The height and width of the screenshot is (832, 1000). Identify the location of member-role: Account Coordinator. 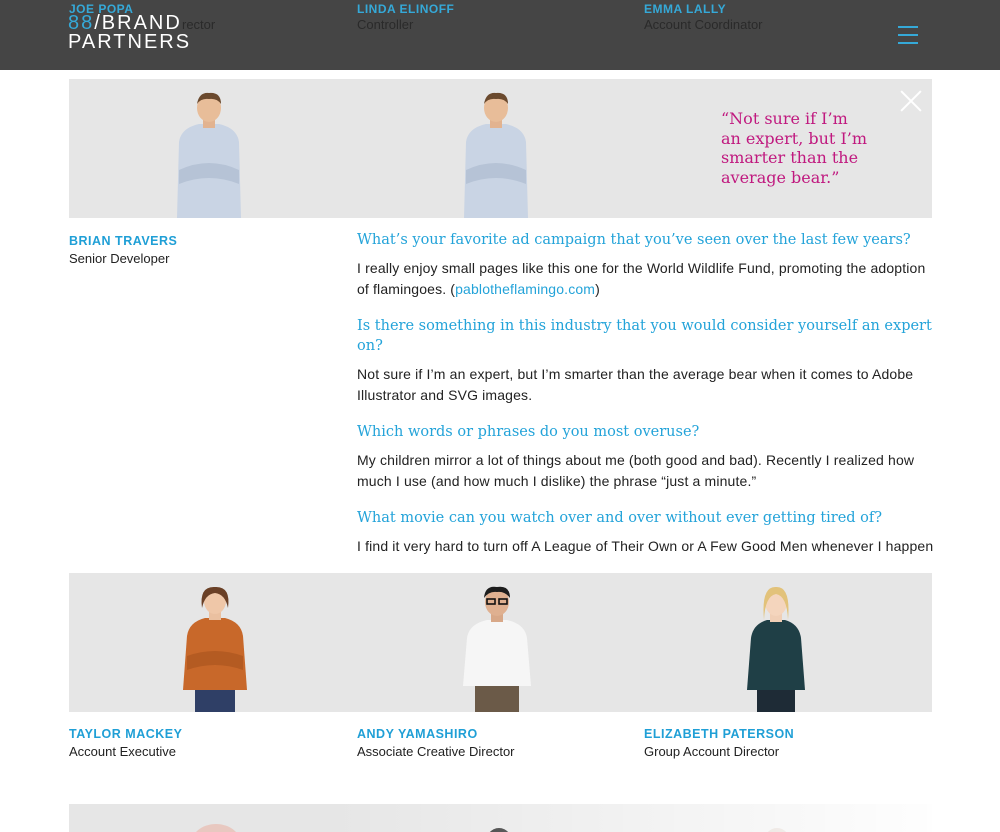
(703, 24).